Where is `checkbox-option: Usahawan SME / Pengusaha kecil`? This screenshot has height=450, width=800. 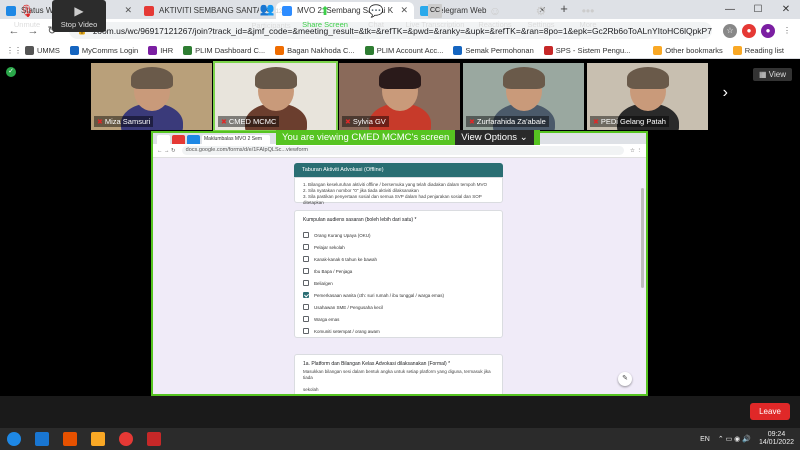
checkbox-option: Usahawan SME / Pengusaha kecil is located at coordinates (398, 307).